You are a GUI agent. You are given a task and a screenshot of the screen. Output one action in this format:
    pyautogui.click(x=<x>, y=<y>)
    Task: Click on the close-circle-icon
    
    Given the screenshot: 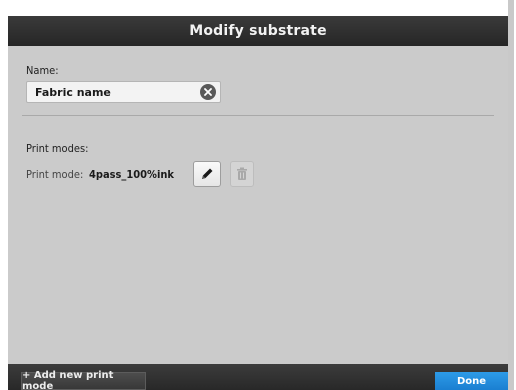 What is the action you would take?
    pyautogui.click(x=208, y=92)
    